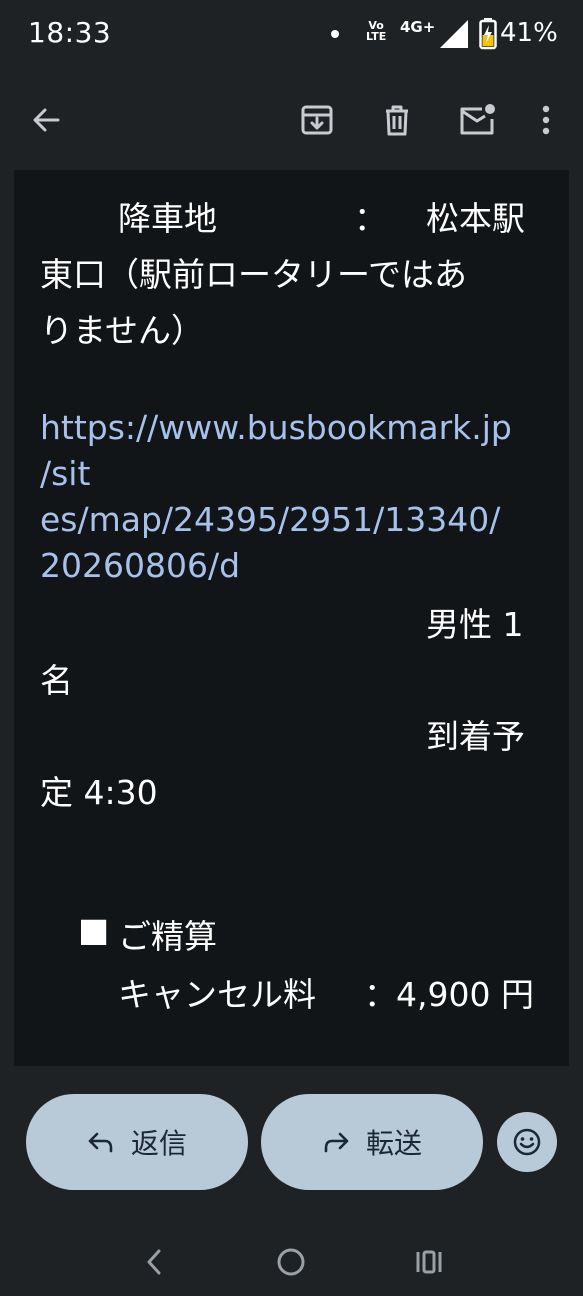  What do you see at coordinates (292, 427) in the screenshot?
I see `map-link-line1: https://www.busbookmark.jp` at bounding box center [292, 427].